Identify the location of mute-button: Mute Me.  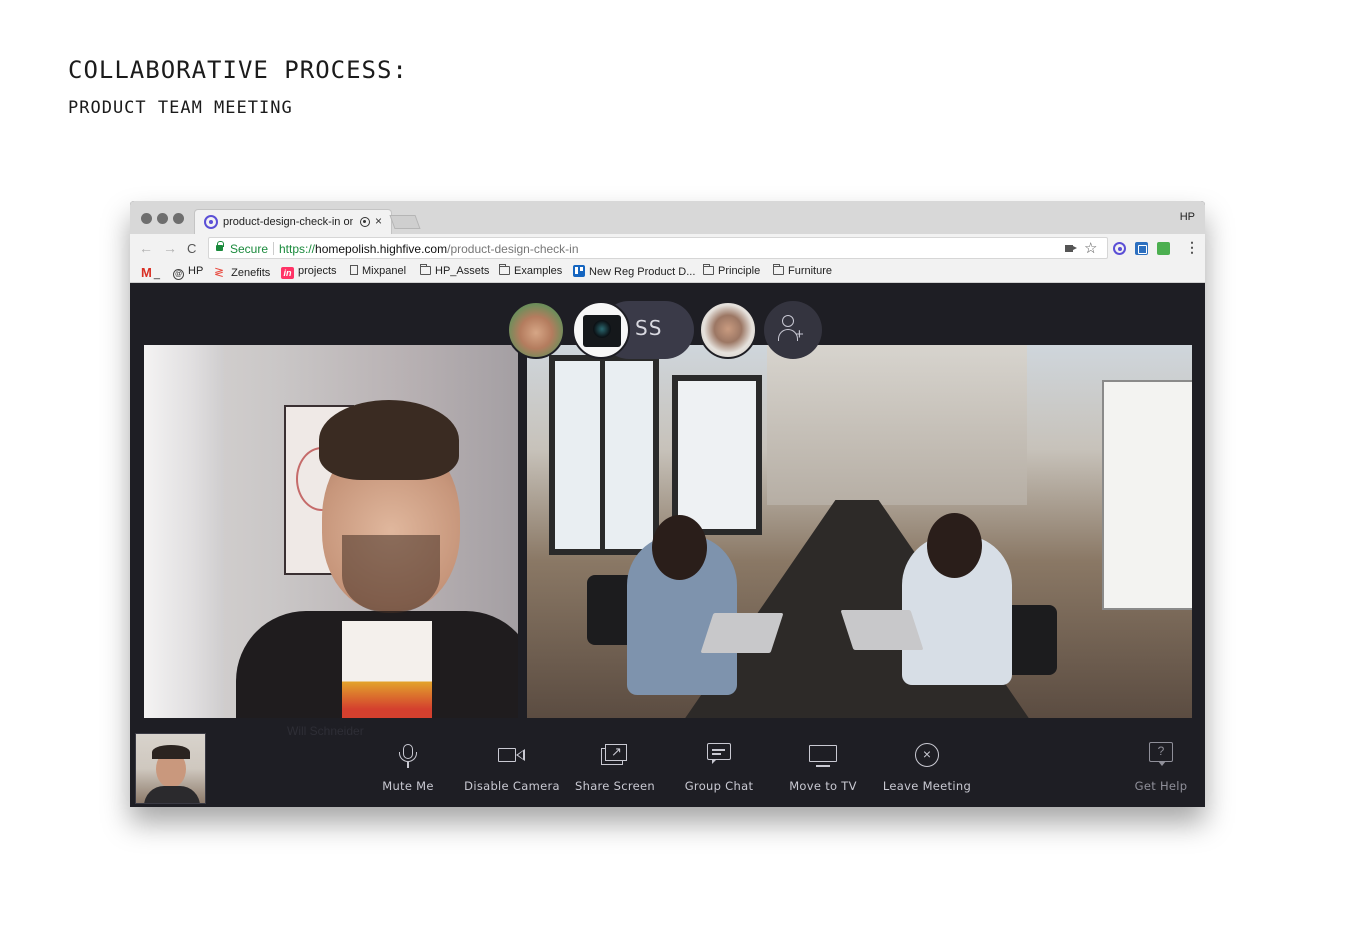
(408, 770).